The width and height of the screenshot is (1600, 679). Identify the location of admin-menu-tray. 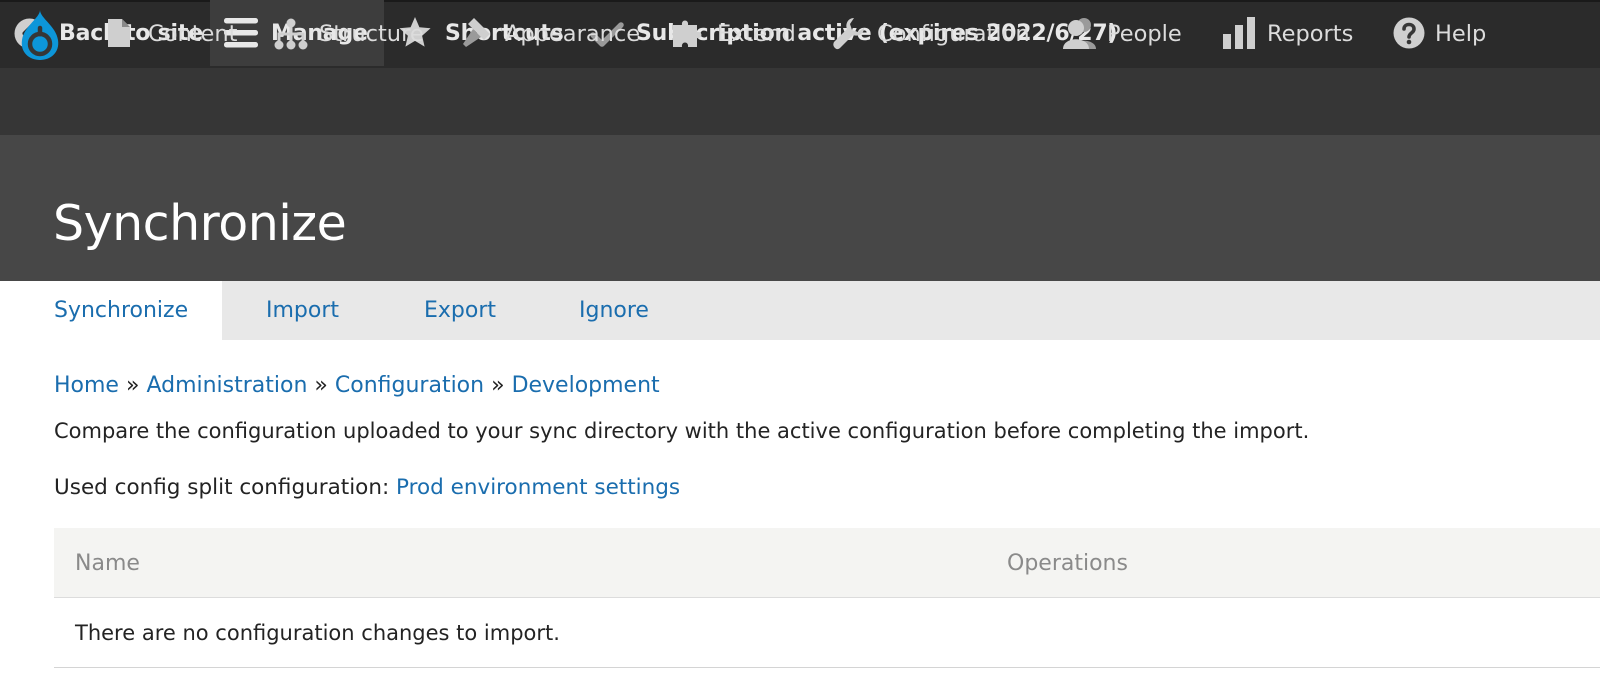
(800, 101).